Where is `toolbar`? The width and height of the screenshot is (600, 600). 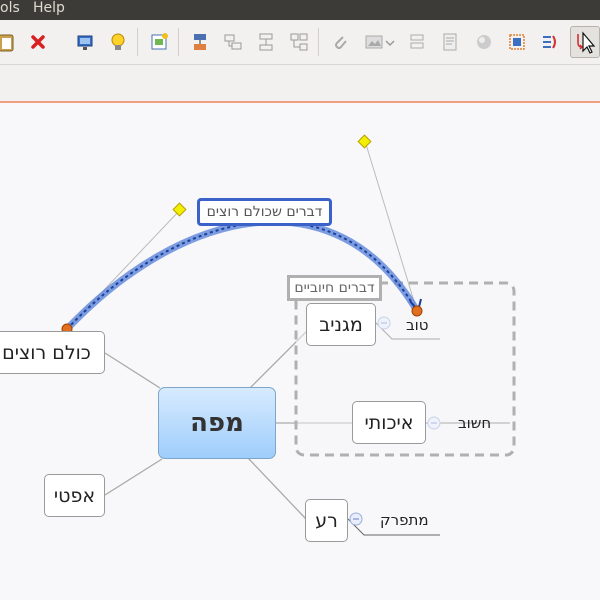 toolbar is located at coordinates (300, 42).